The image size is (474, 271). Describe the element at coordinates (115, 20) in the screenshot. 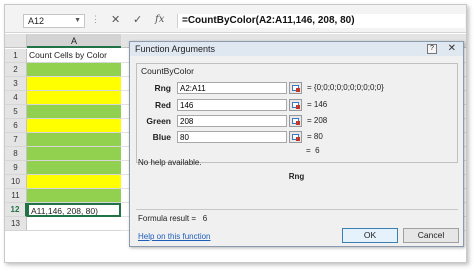

I see `cancel-entry-icon: ✕` at that location.